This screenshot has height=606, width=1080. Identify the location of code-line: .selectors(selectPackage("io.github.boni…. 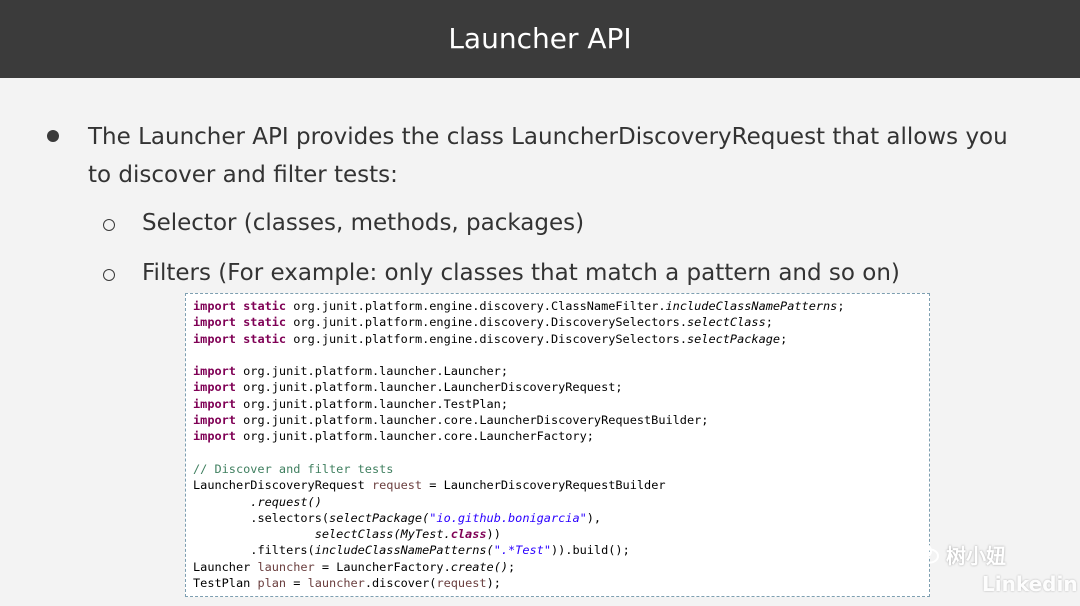
(426, 517).